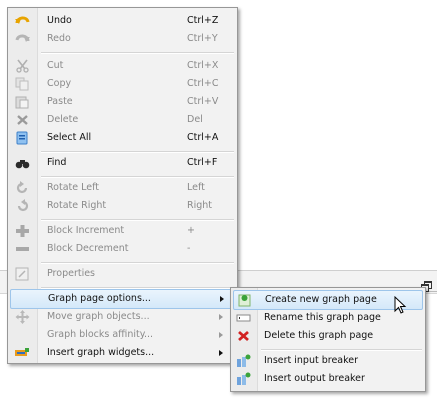 Image resolution: width=437 pixels, height=399 pixels. What do you see at coordinates (203, 65) in the screenshot?
I see `shortcut-label: Ctrl+X` at bounding box center [203, 65].